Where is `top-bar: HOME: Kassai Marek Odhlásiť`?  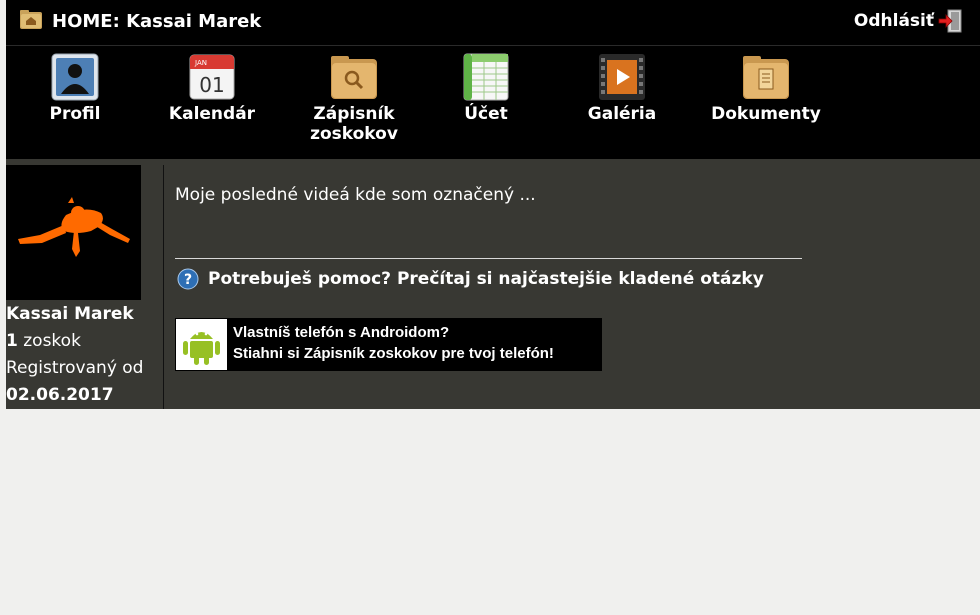 top-bar: HOME: Kassai Marek Odhlásiť is located at coordinates (493, 23).